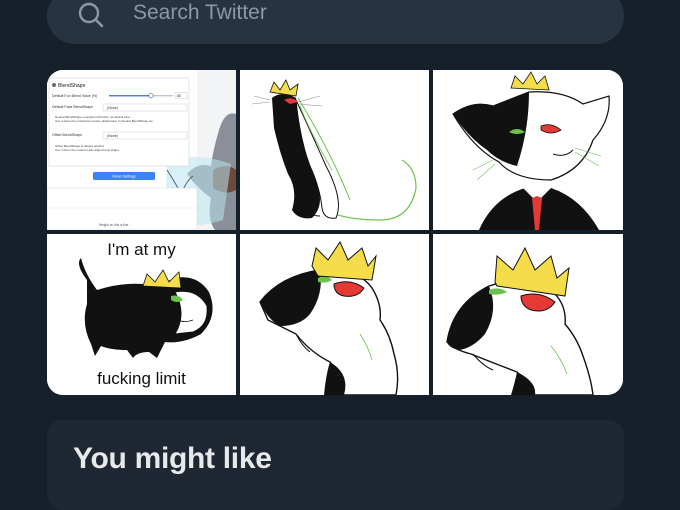  I want to click on search-input, so click(343, 14).